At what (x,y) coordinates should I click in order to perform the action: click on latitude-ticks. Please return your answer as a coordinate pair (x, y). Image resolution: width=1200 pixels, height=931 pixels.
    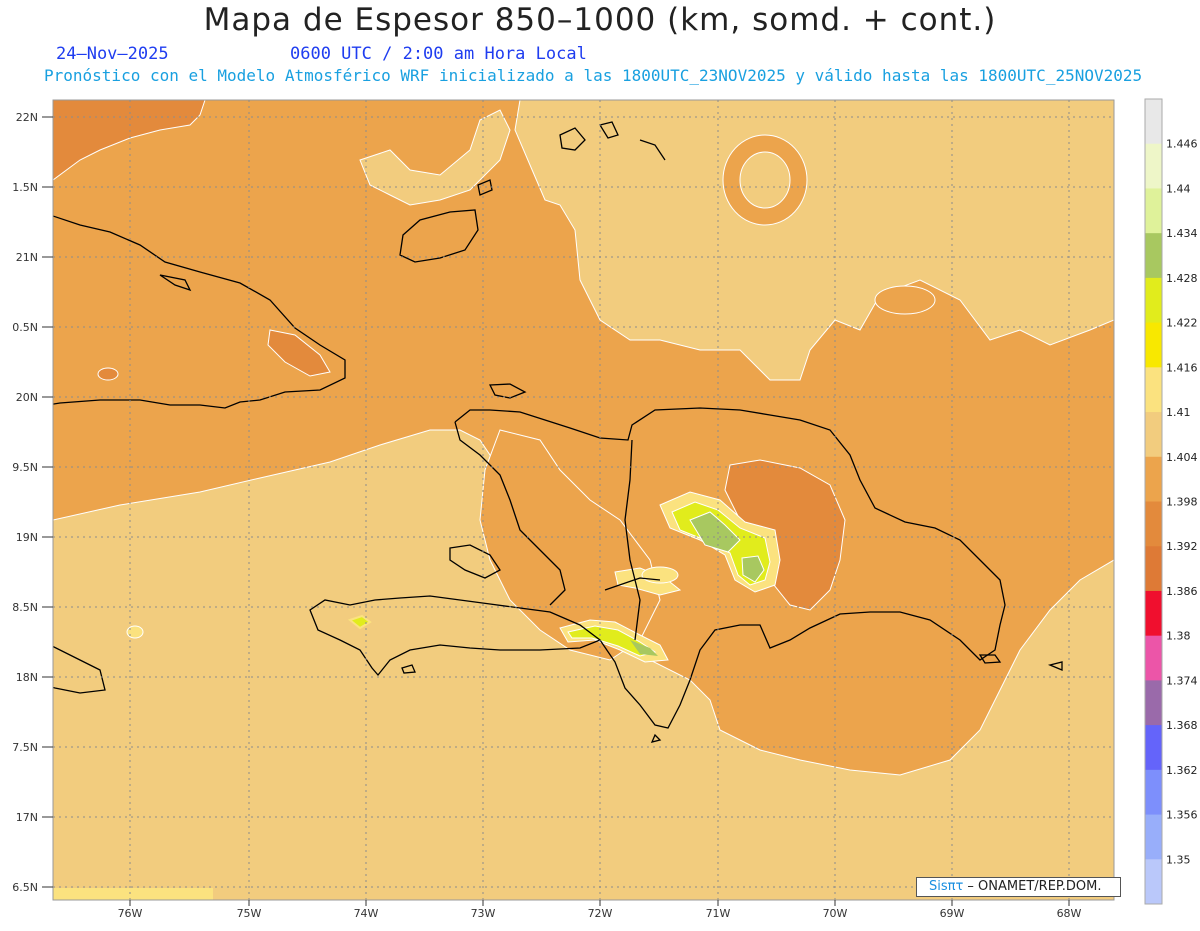
    Looking at the image, I should click on (47, 502).